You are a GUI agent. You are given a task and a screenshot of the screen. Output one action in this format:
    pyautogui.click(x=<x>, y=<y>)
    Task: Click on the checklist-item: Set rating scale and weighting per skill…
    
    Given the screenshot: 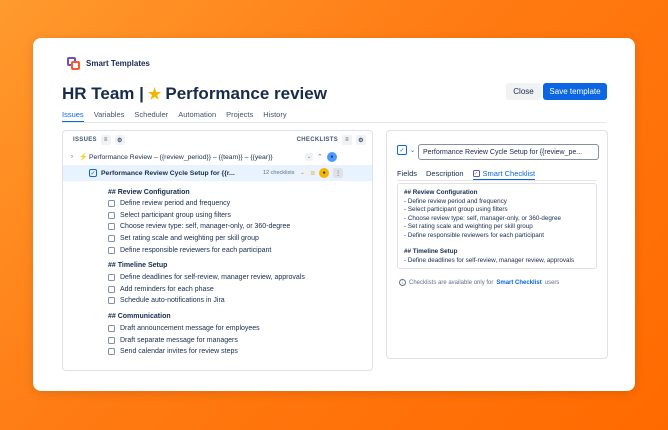 What is the action you would take?
    pyautogui.click(x=240, y=239)
    